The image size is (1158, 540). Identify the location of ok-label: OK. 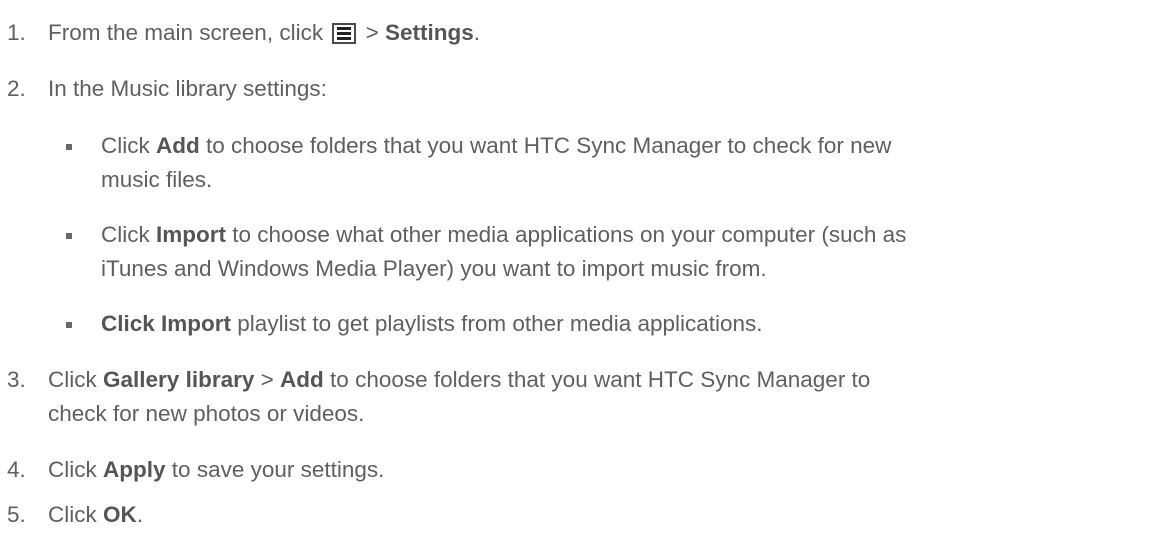
(120, 514).